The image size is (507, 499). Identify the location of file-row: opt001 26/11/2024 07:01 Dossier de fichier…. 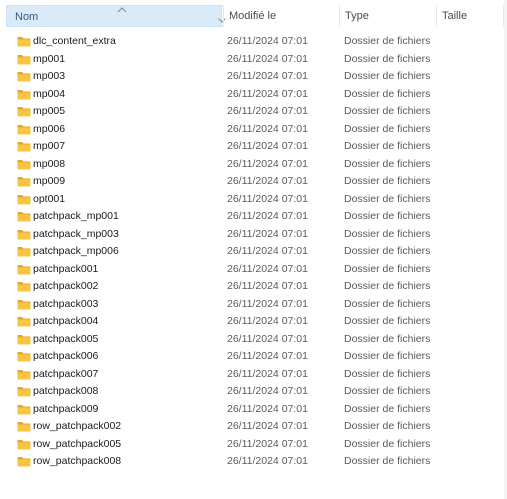
(253, 200).